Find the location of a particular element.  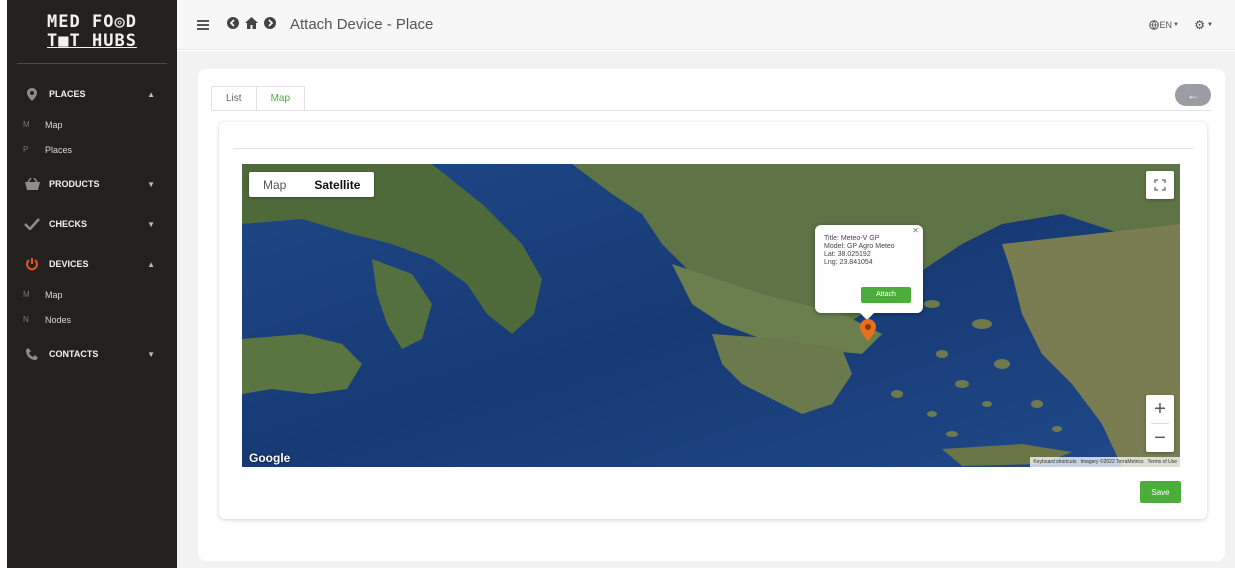

map-type-satellite-button: Satellite is located at coordinates (337, 184).